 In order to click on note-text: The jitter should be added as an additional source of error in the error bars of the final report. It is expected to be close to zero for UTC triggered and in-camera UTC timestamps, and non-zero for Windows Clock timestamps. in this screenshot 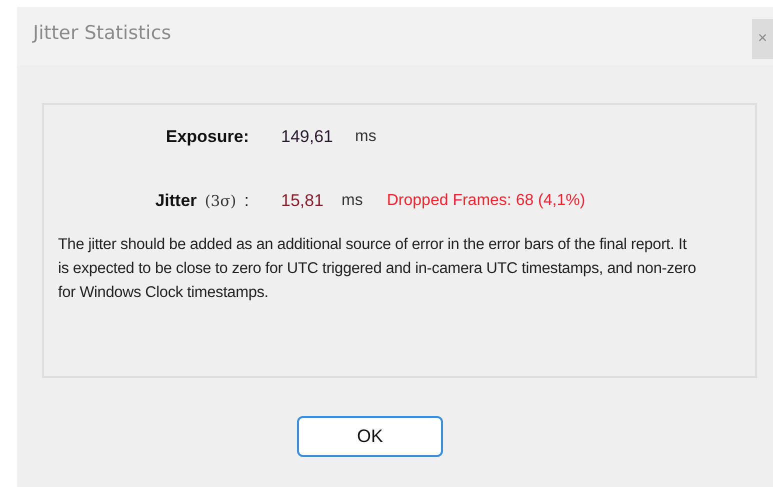, I will do `click(378, 269)`.